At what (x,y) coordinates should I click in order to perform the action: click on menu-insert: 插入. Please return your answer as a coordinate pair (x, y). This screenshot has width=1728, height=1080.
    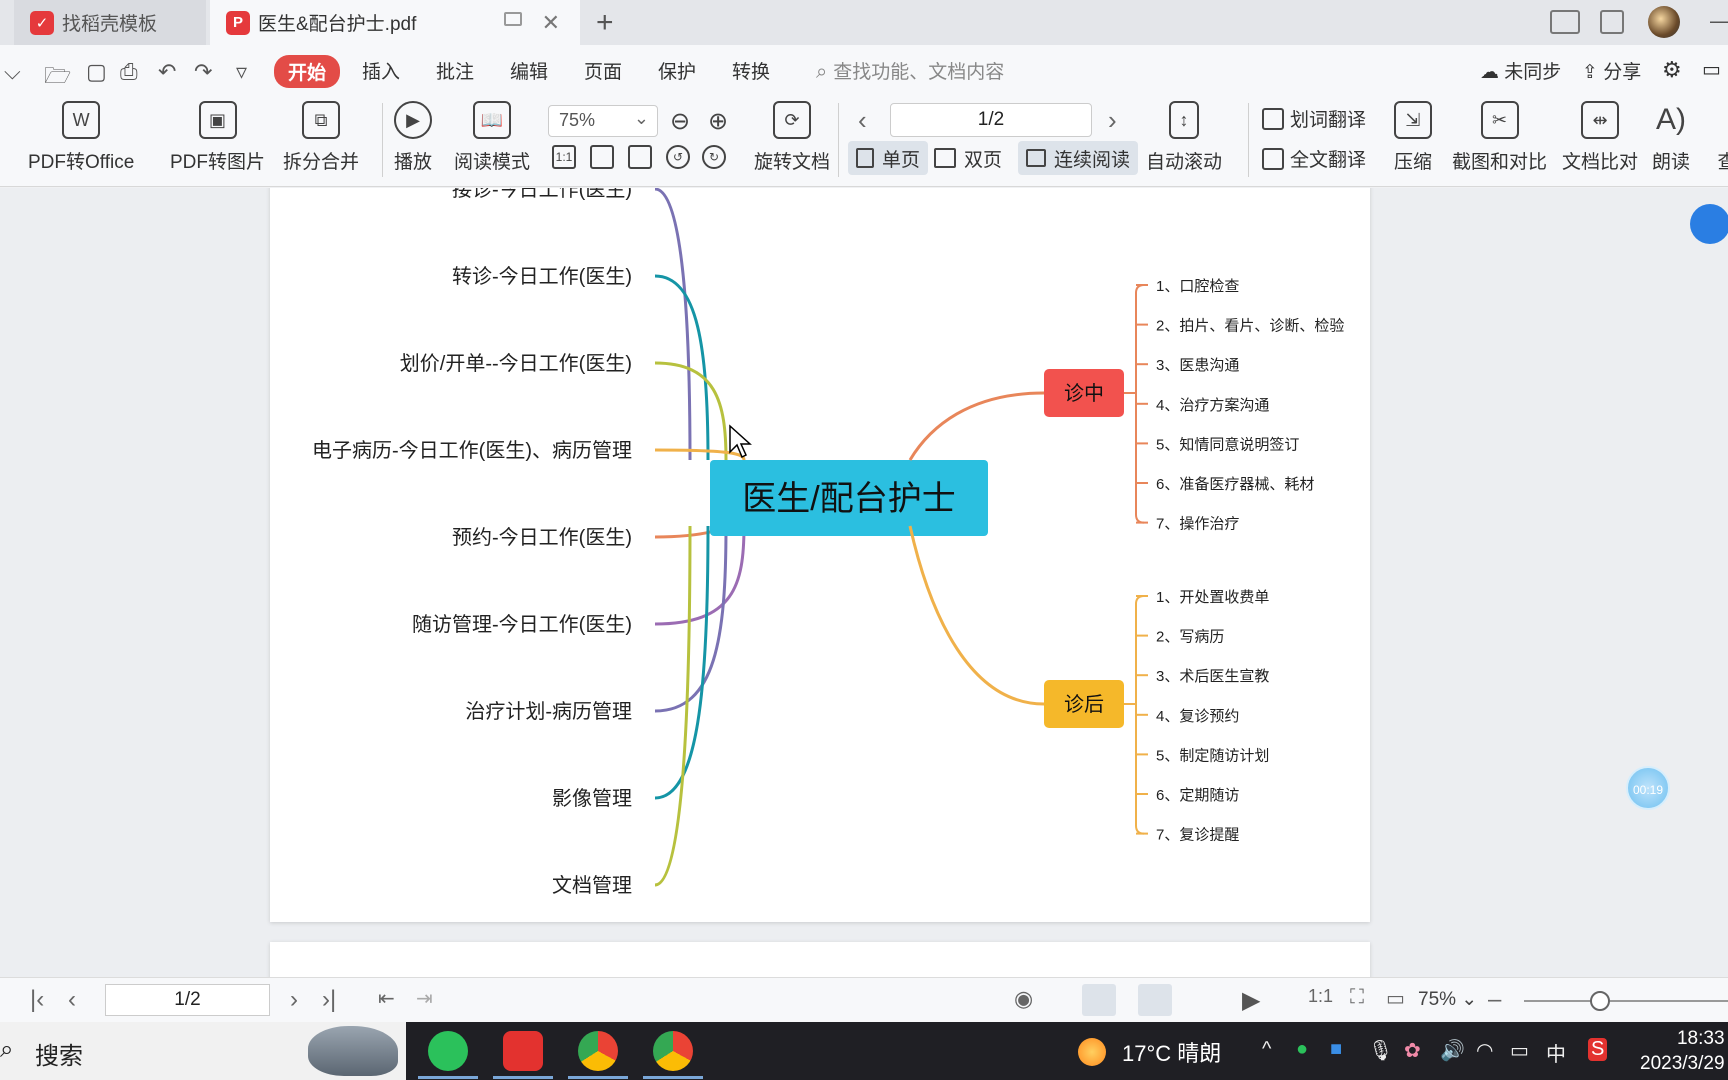
    Looking at the image, I should click on (381, 70).